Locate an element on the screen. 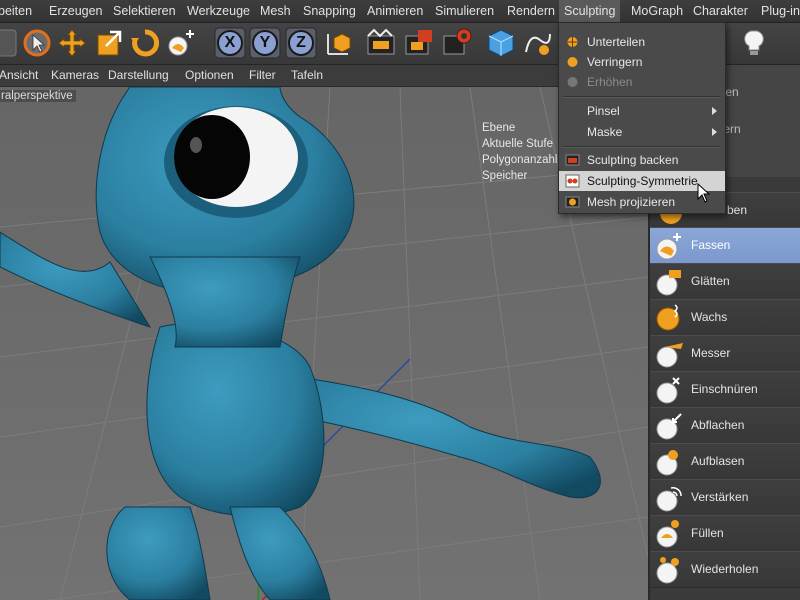 The width and height of the screenshot is (800, 600). render-picture-icon is located at coordinates (419, 43).